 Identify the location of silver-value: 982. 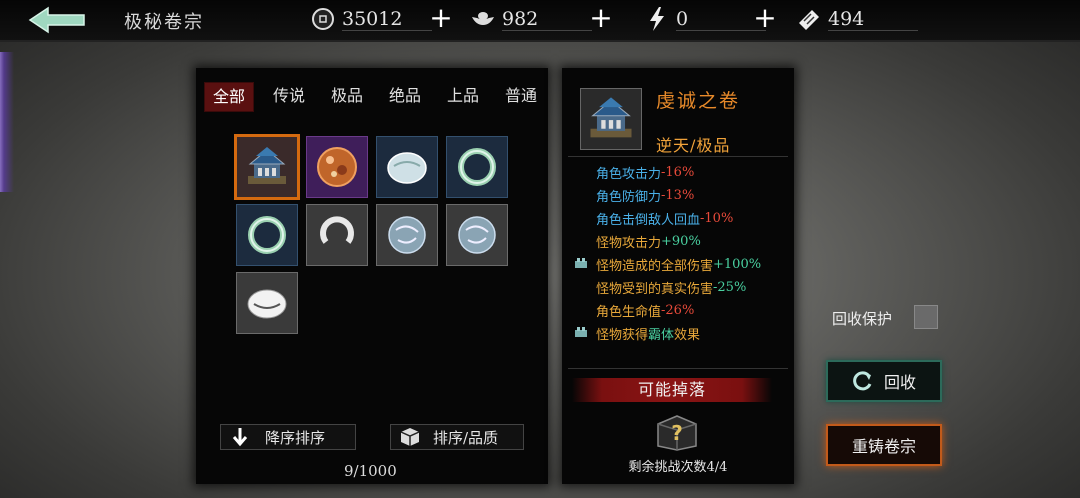
(547, 19).